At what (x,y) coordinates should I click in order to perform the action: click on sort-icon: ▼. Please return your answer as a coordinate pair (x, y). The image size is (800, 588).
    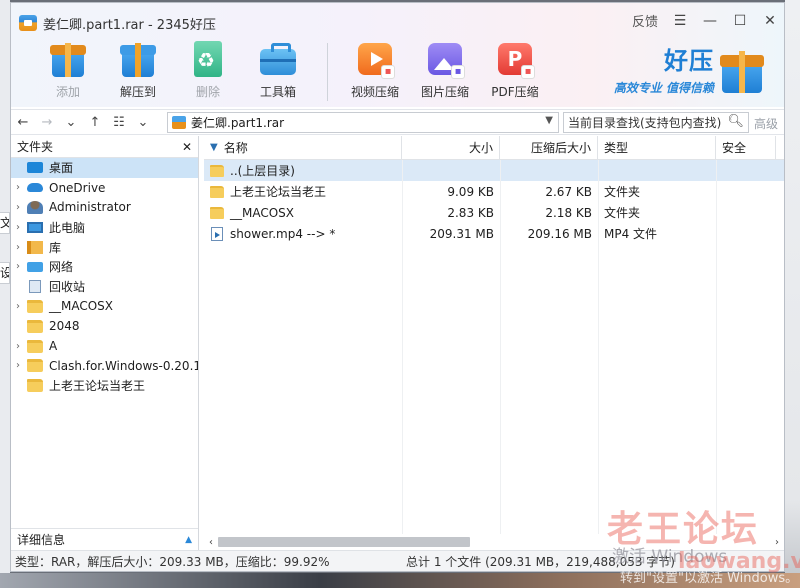
    Looking at the image, I should click on (214, 147).